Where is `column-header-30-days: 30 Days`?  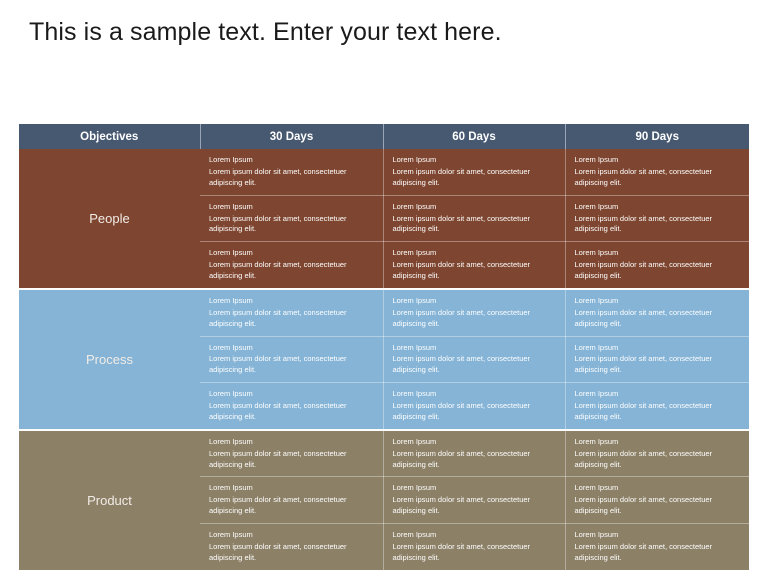
column-header-30-days: 30 Days is located at coordinates (292, 136).